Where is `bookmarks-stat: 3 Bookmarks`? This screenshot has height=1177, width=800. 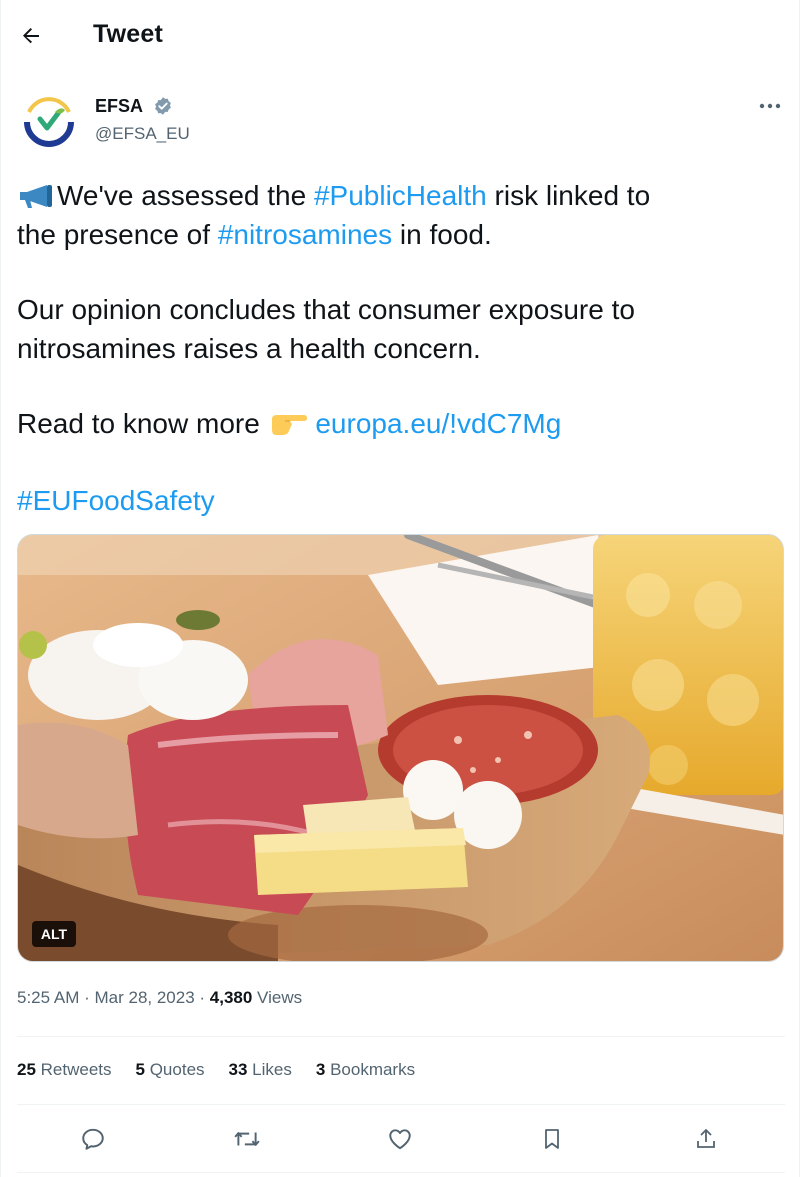
bookmarks-stat: 3 Bookmarks is located at coordinates (365, 1070).